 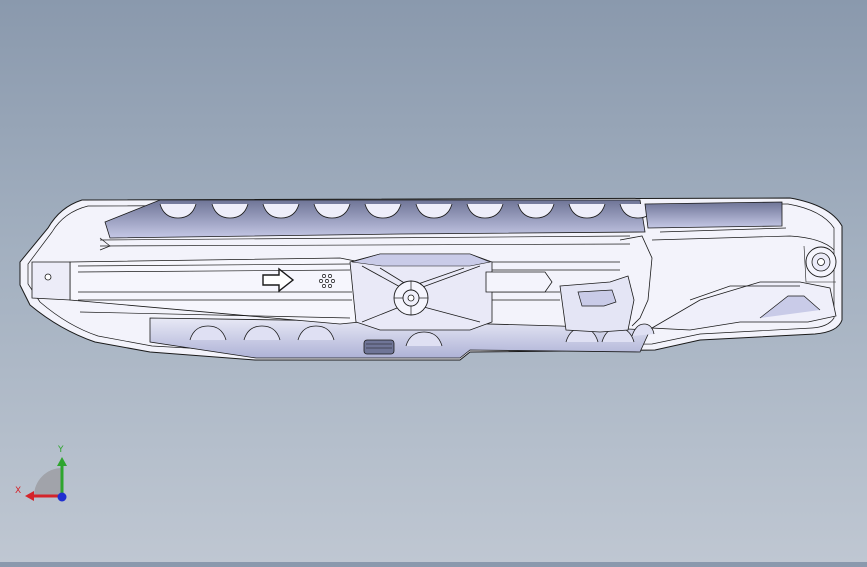 What do you see at coordinates (60, 450) in the screenshot?
I see `y-axis-label: Y` at bounding box center [60, 450].